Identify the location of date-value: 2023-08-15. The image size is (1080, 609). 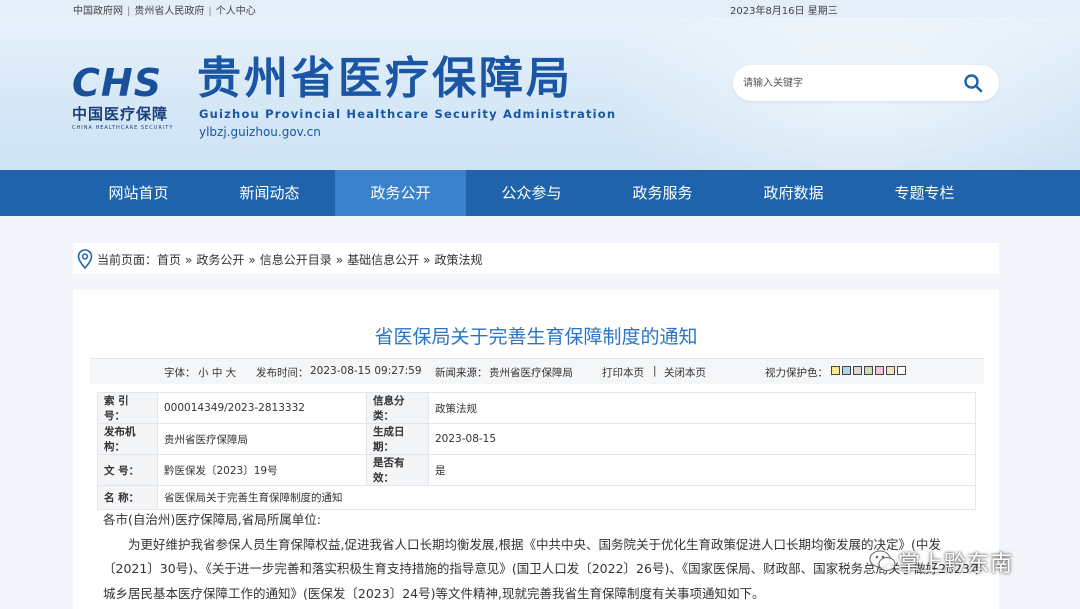
(702, 439).